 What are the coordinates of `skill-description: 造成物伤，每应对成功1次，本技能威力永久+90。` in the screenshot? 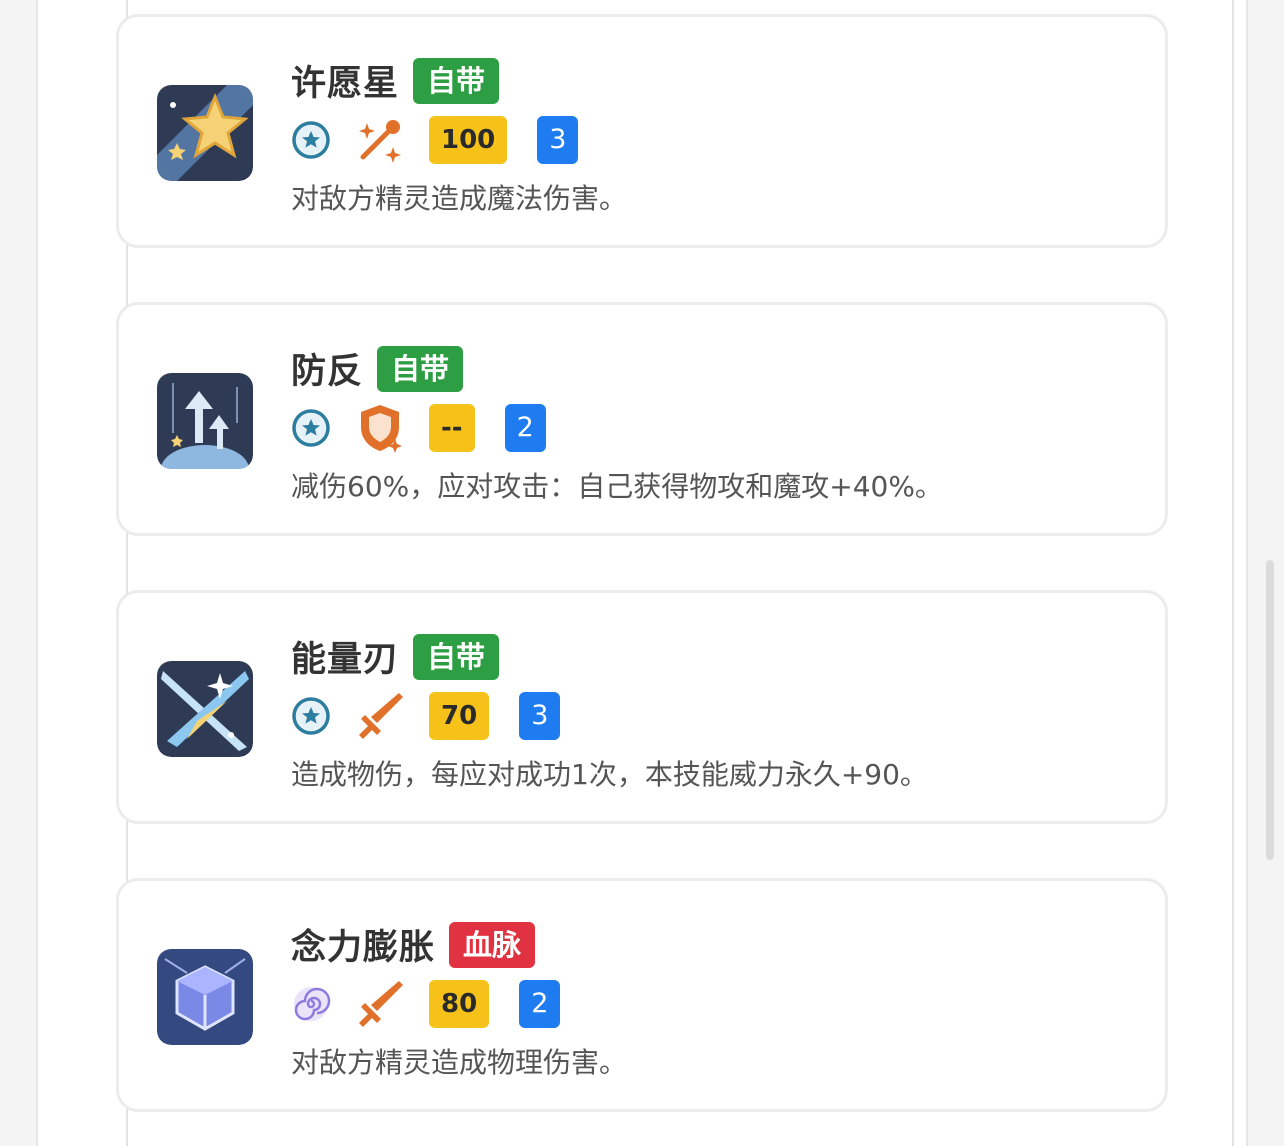 It's located at (609, 774).